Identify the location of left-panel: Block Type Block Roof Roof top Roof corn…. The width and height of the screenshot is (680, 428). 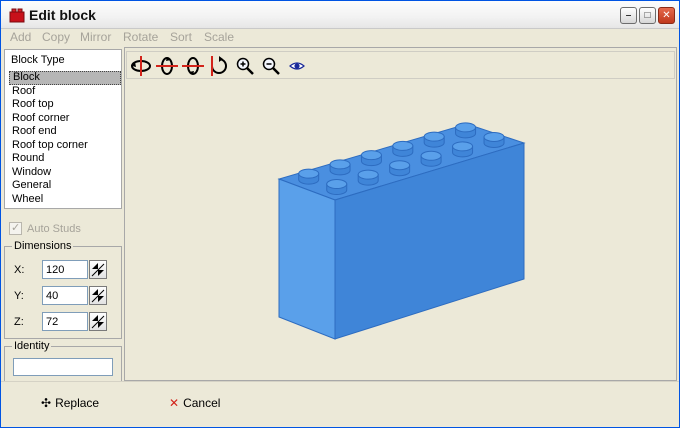
(63, 215).